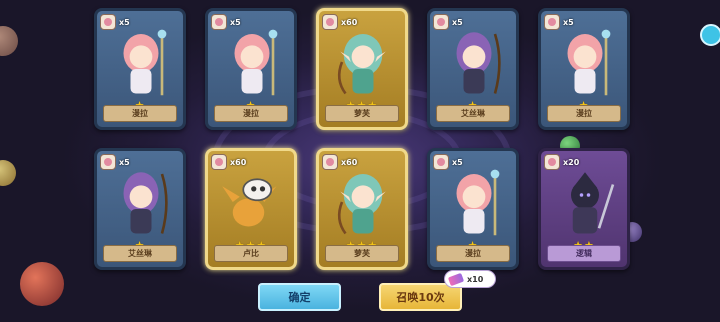  Describe the element at coordinates (475, 279) in the screenshot. I see `ticket-count: x10` at that location.